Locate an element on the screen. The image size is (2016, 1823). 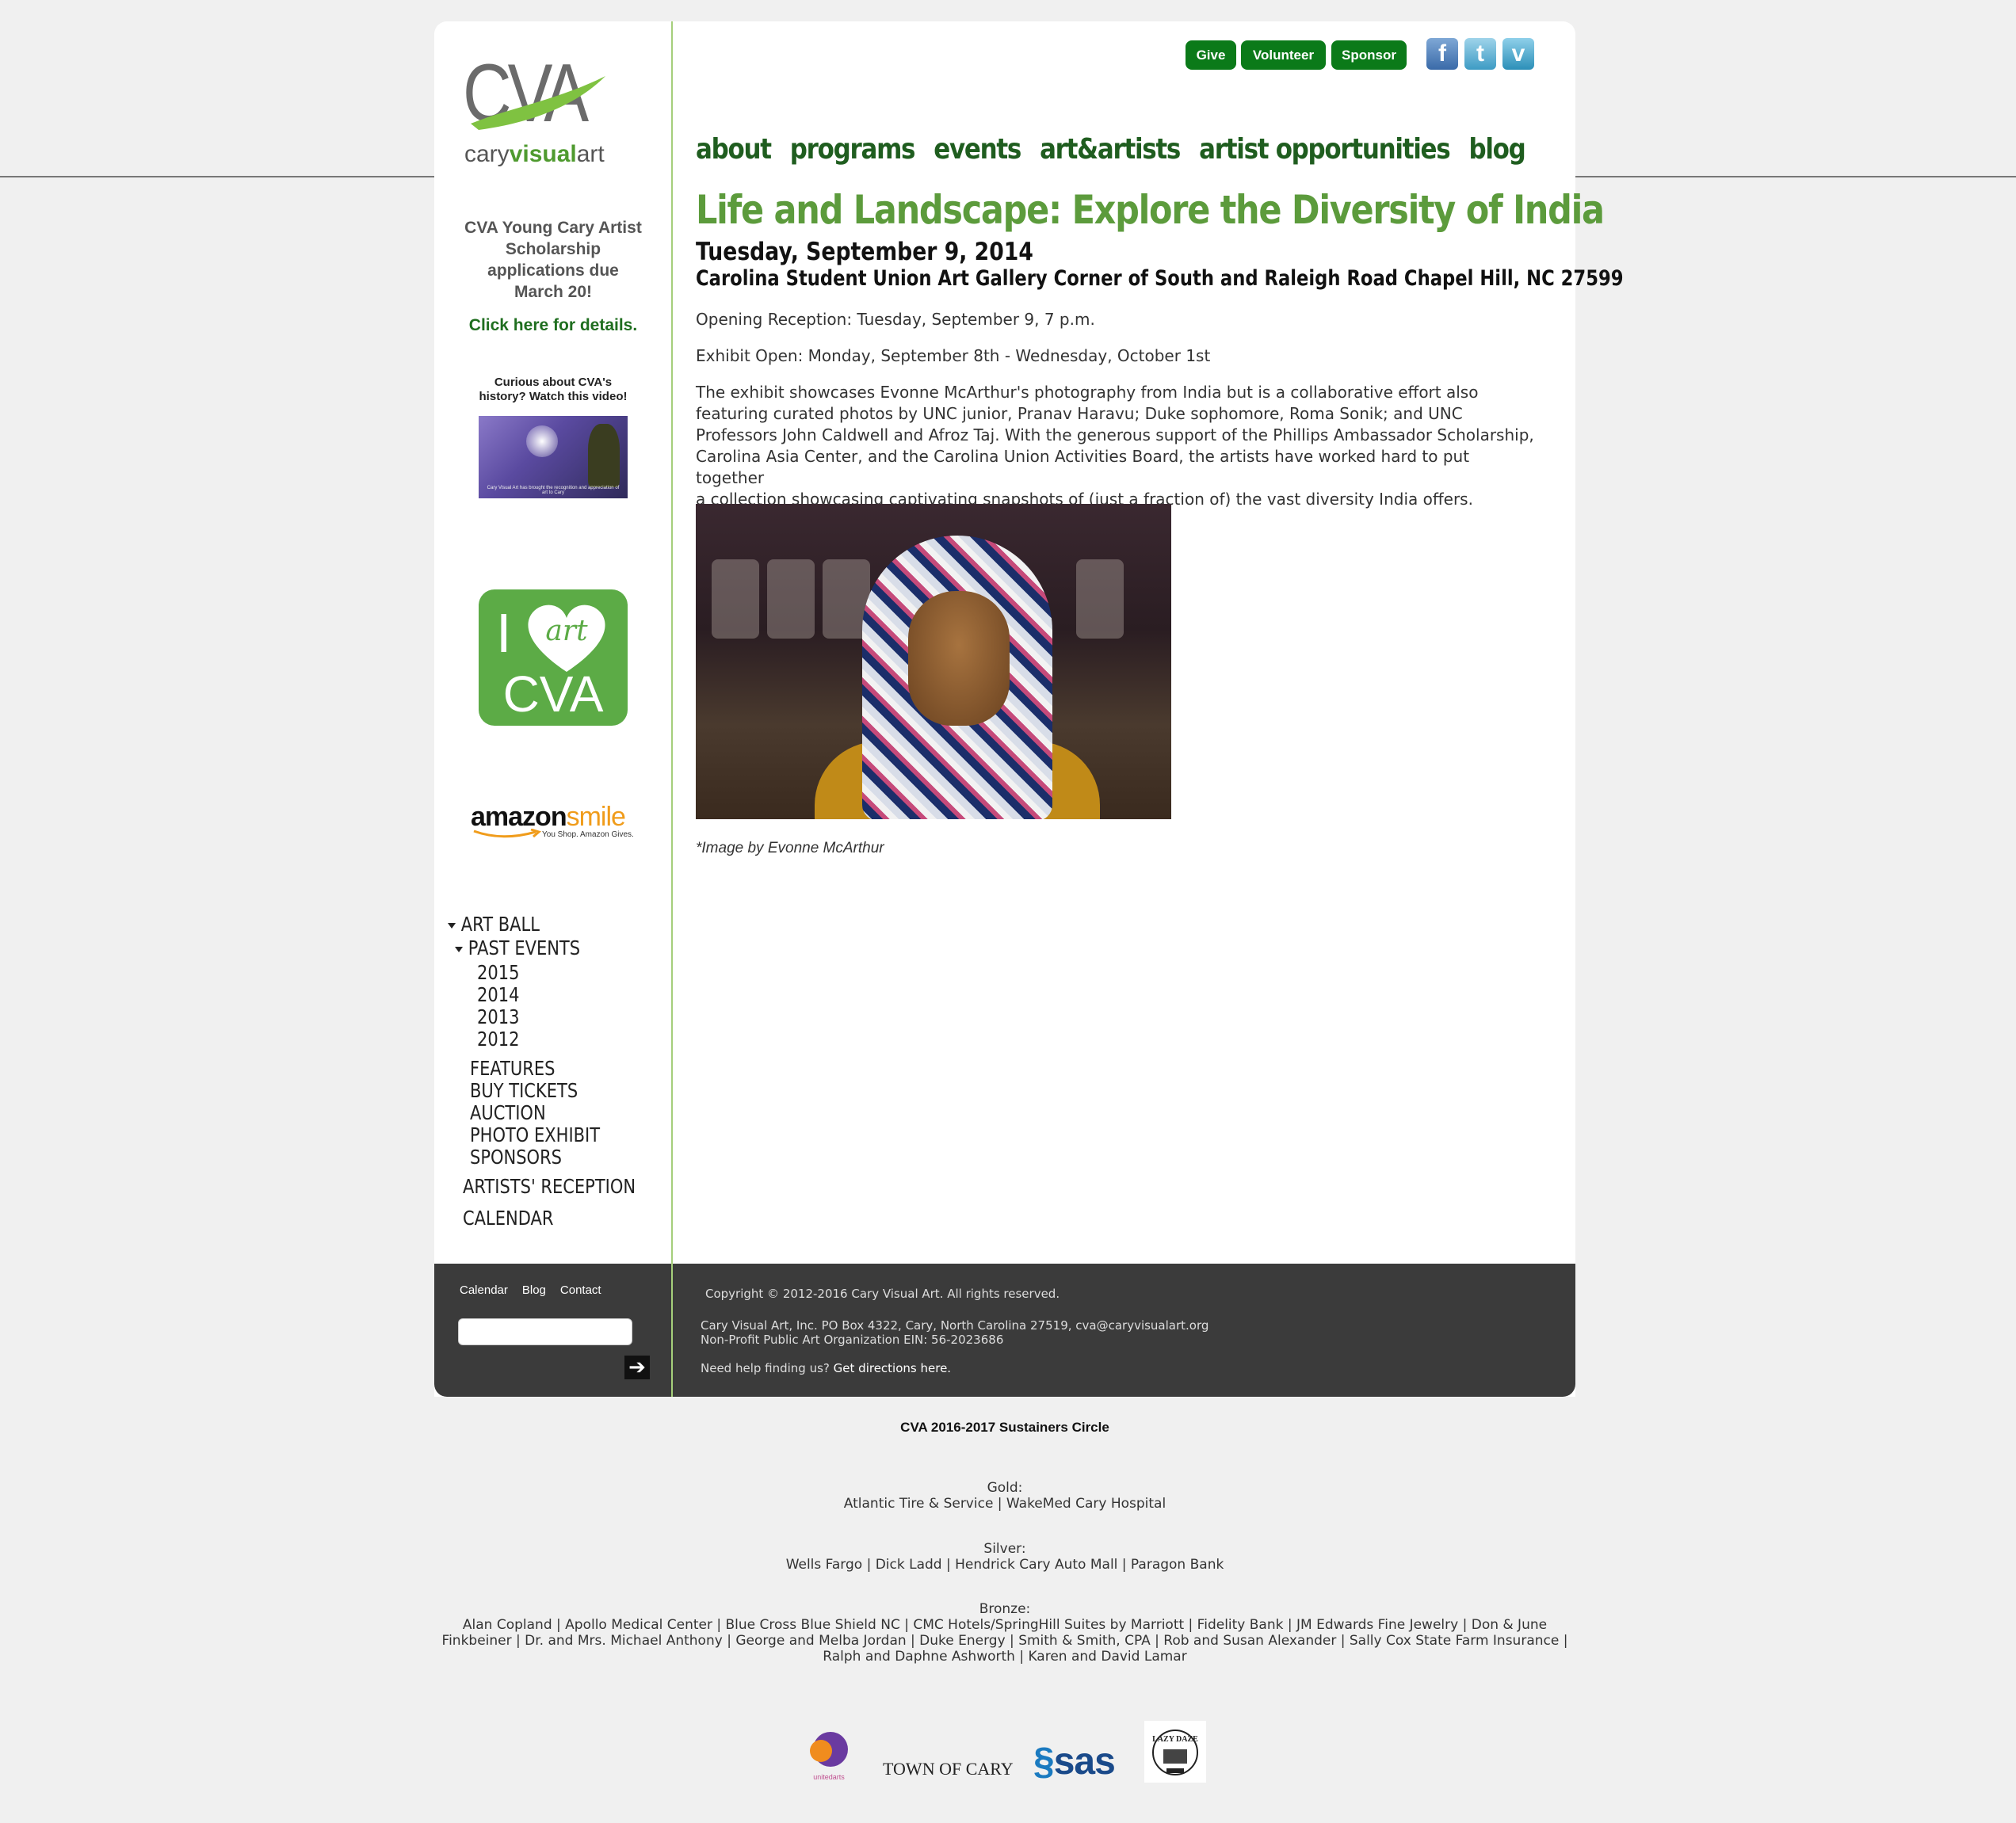
nav-artist-opportunities: artist opportunities is located at coordinates (1325, 149).